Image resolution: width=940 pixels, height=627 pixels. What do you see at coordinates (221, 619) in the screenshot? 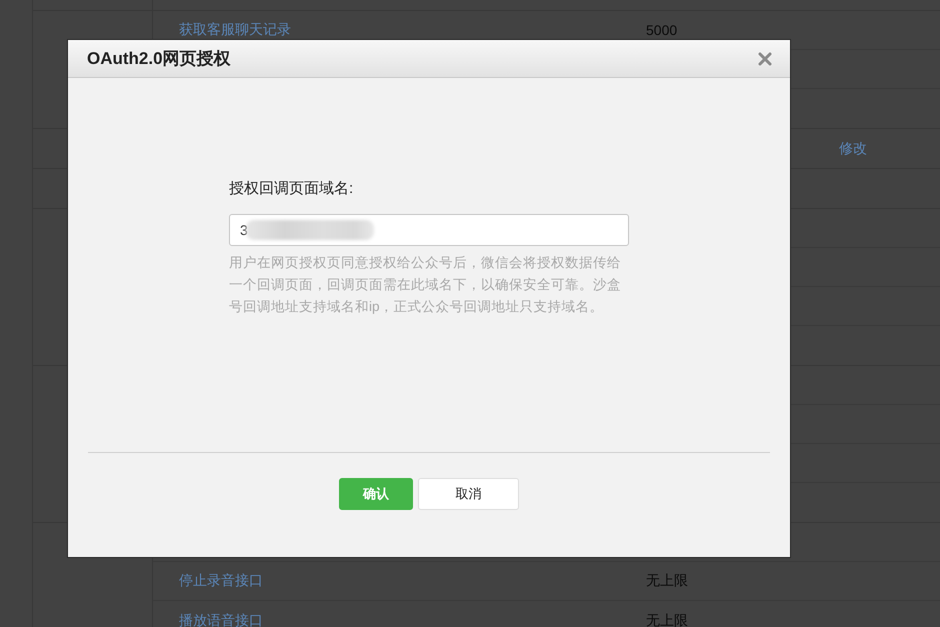
I see `api-link: 播放语音接口` at bounding box center [221, 619].